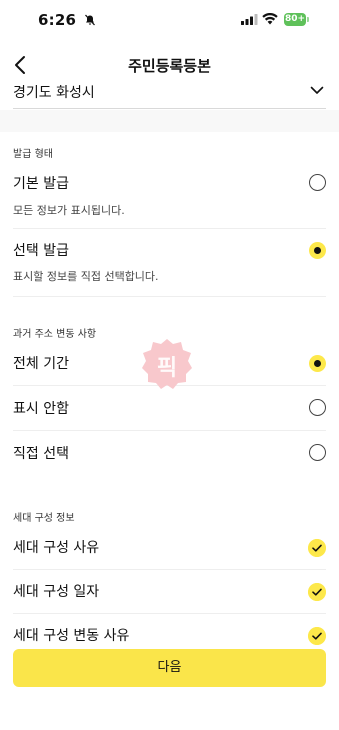 The height and width of the screenshot is (730, 339). What do you see at coordinates (295, 19) in the screenshot?
I see `battery-indicator: 80+` at bounding box center [295, 19].